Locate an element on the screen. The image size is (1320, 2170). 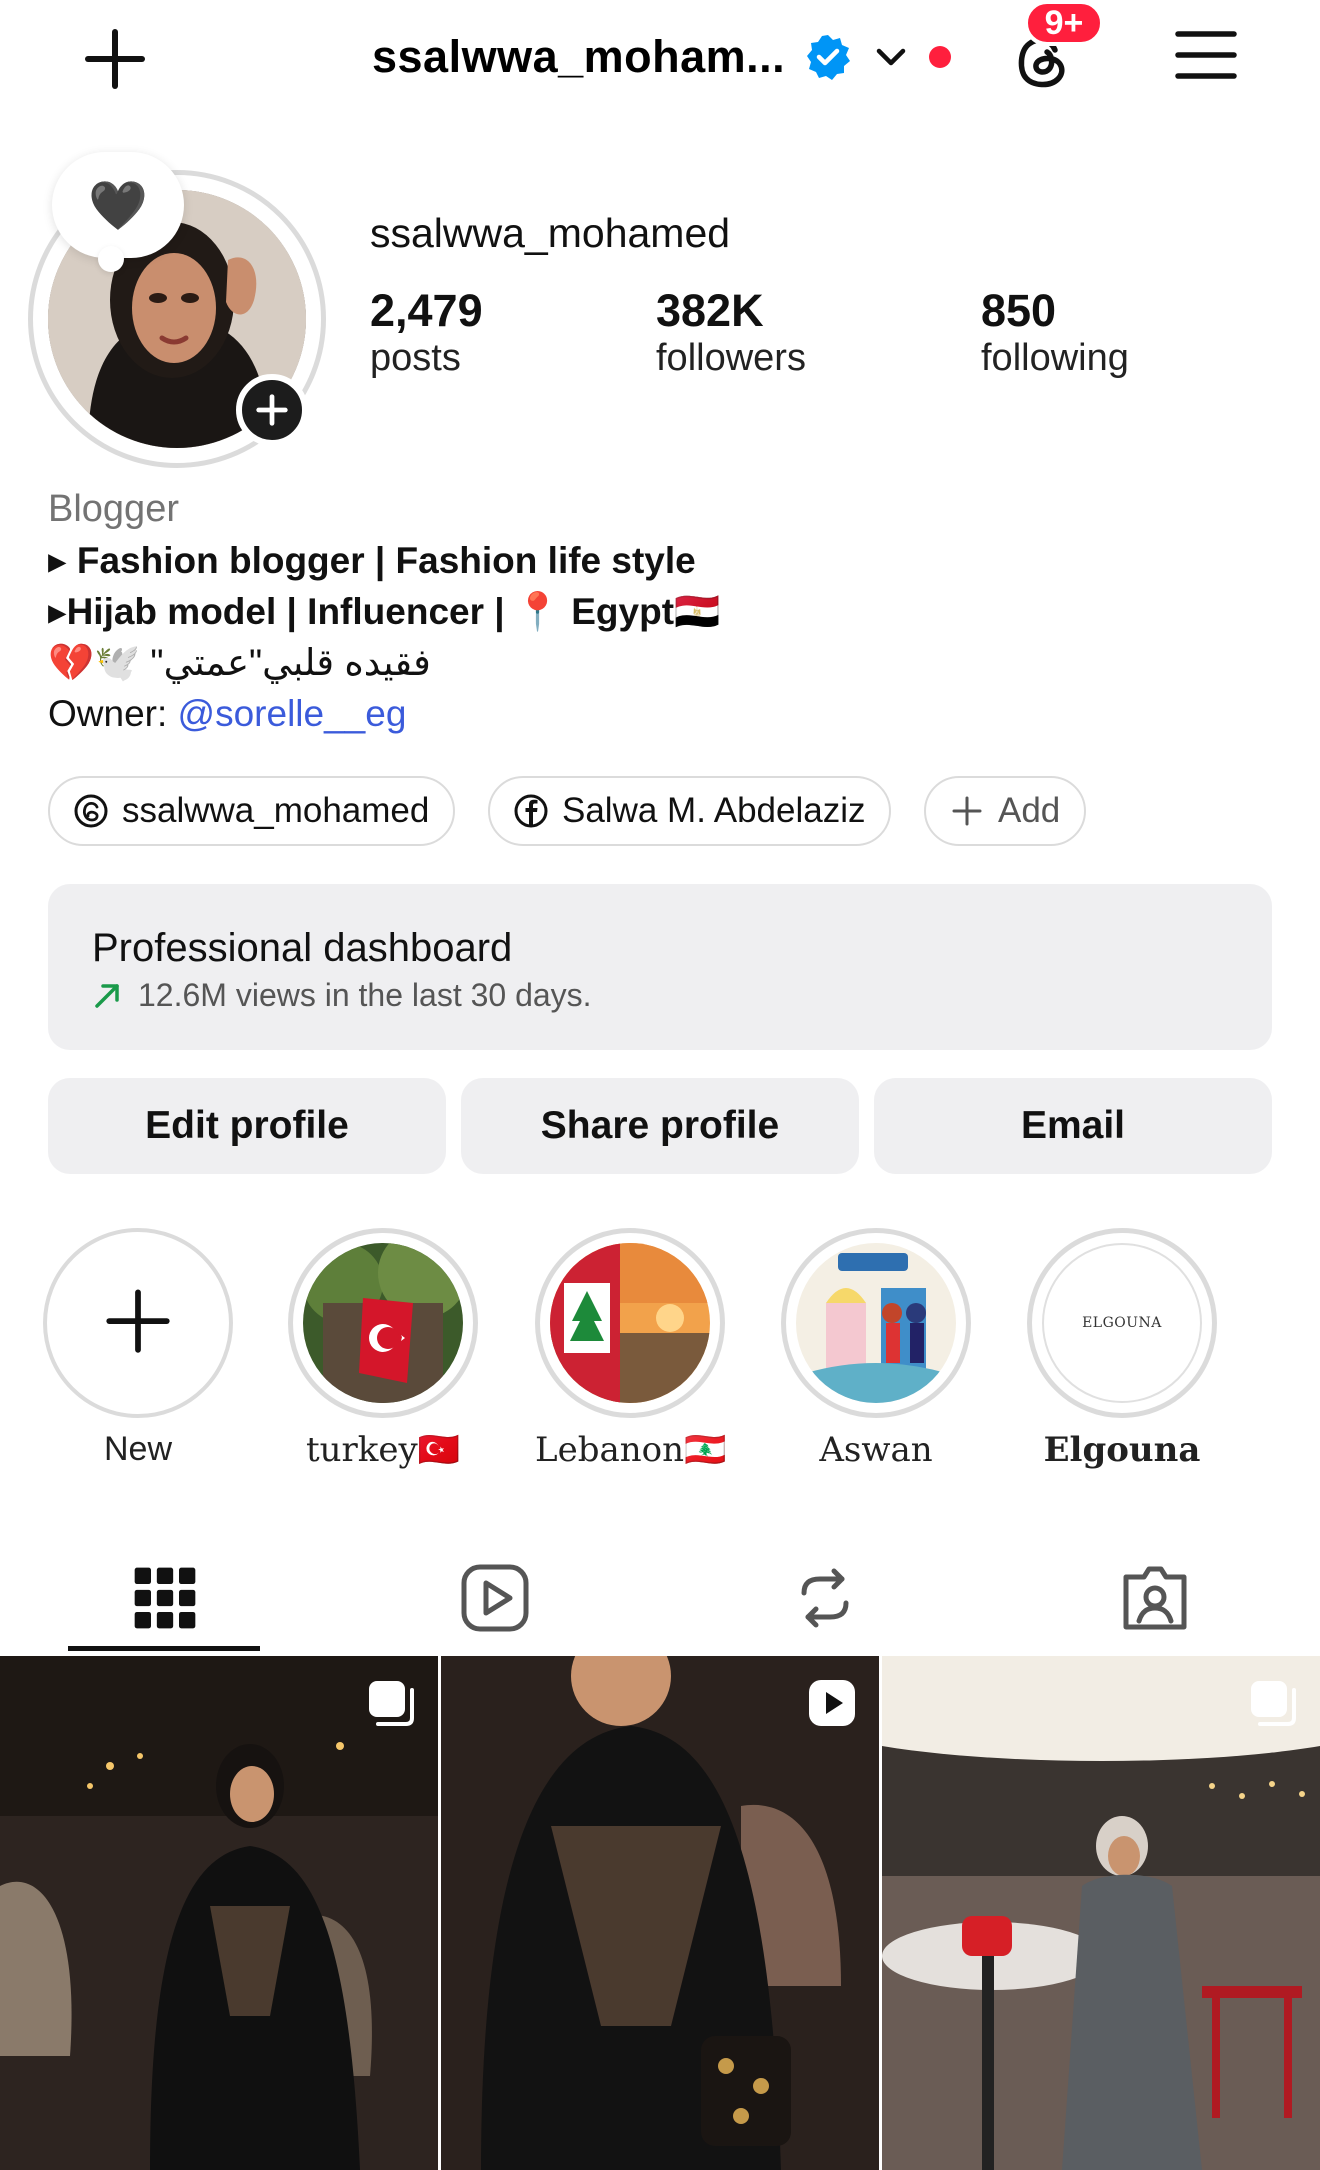
highlight-new: New is located at coordinates (138, 1348).